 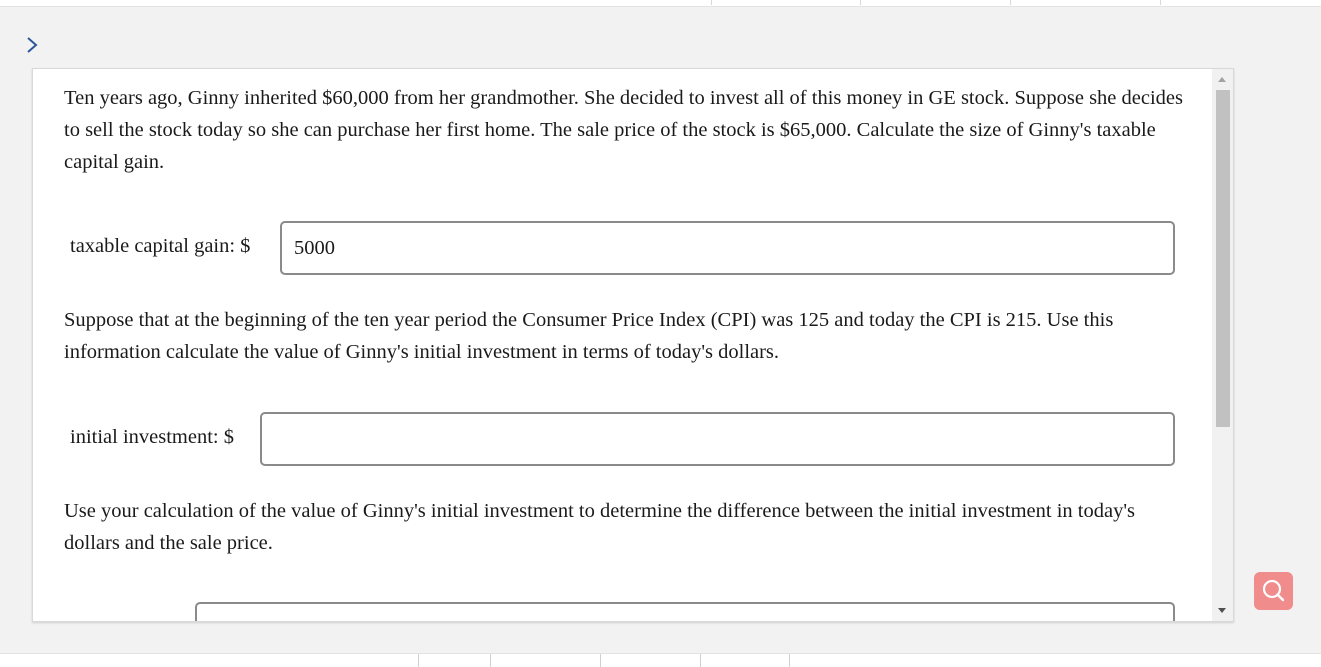 I want to click on gain-label: taxable capital gain: $, so click(x=160, y=246).